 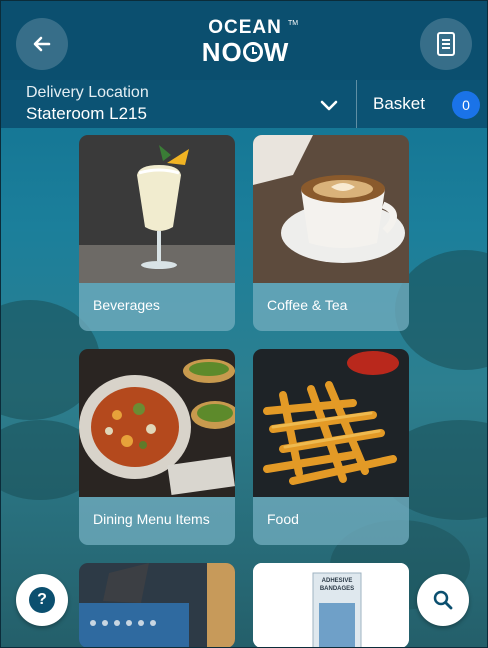 I want to click on logo-letter-o: O, so click(x=231, y=52).